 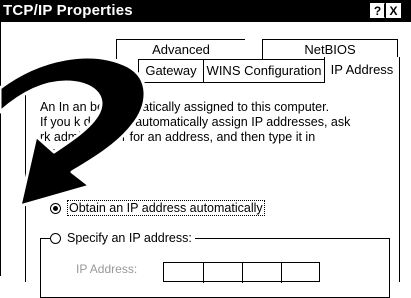 I want to click on title-bar: TCP/IP Properties ? X, so click(x=205, y=11).